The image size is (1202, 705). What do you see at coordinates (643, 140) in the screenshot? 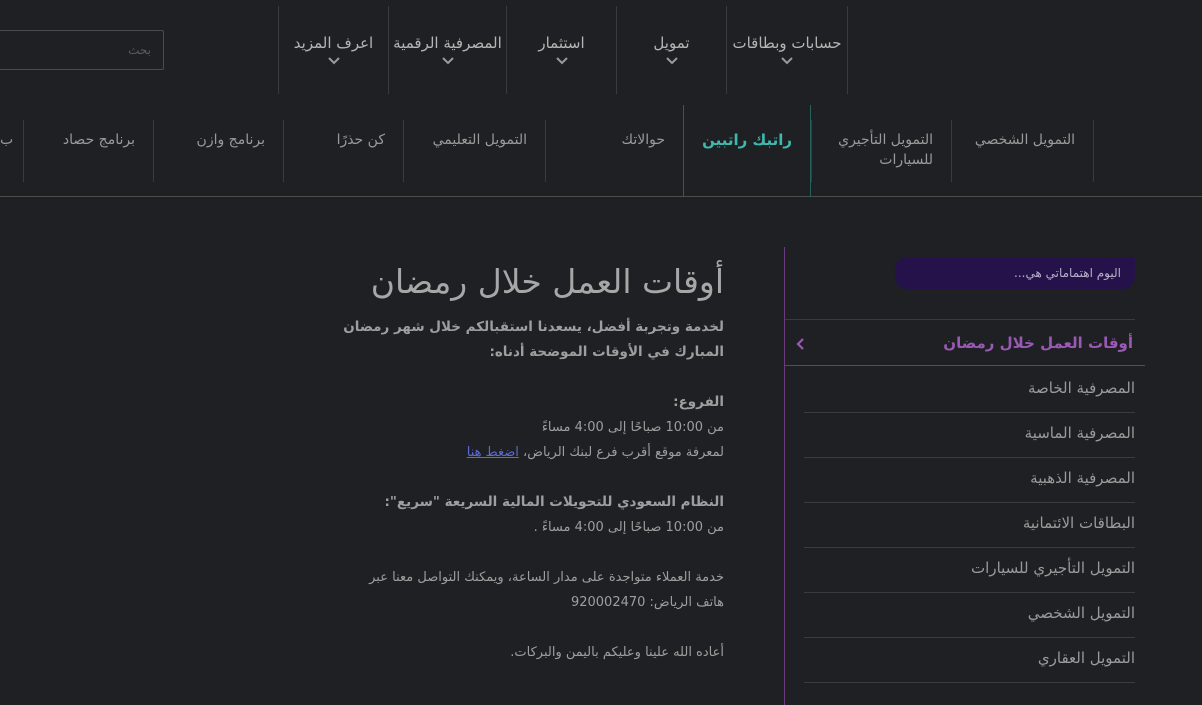
I see `subnav-label: حوالاتك` at bounding box center [643, 140].